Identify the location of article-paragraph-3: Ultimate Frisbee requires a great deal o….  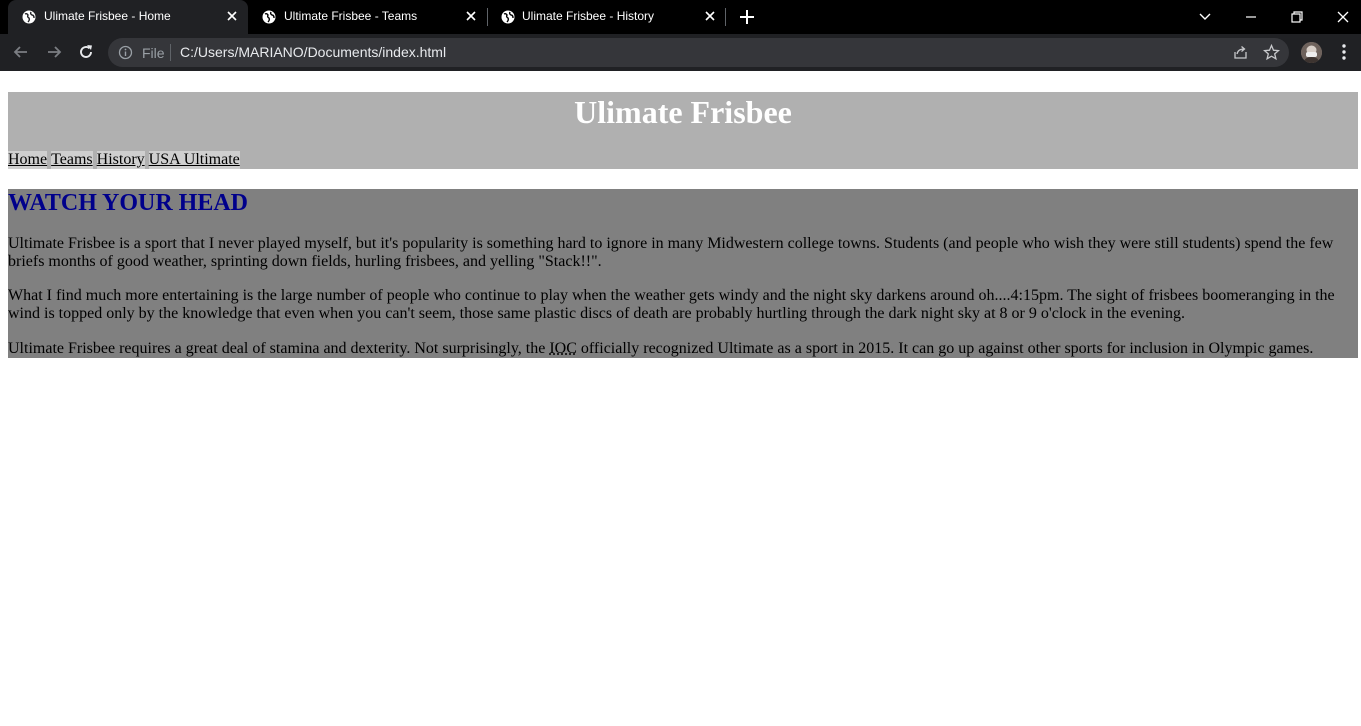
(680, 349).